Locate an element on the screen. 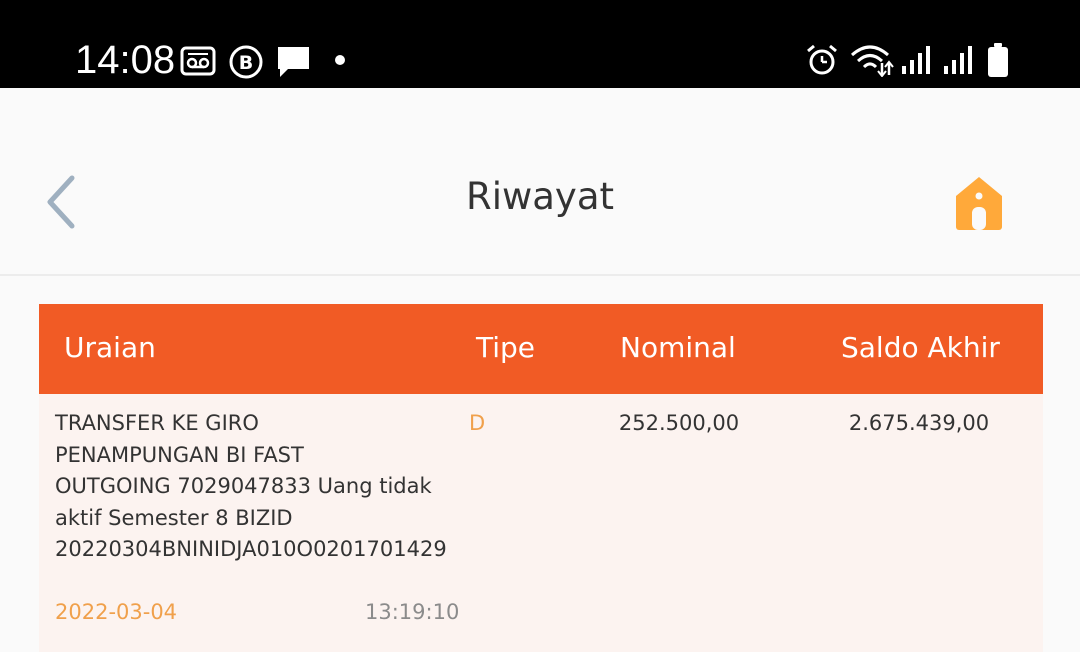 This screenshot has width=1080, height=652. voicemail-icon is located at coordinates (198, 61).